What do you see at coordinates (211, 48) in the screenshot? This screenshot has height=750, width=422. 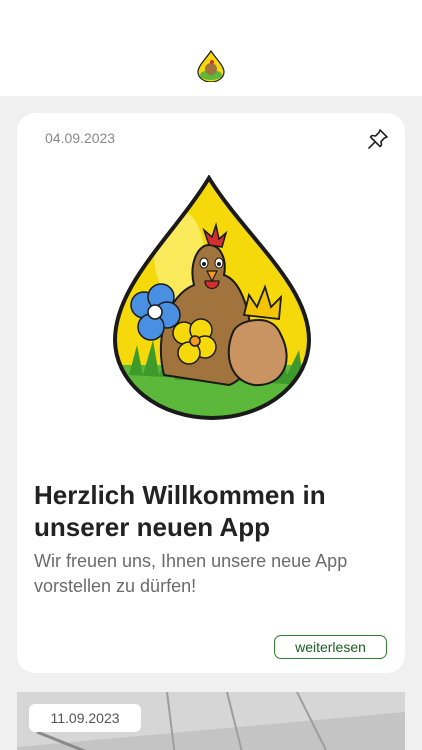 I see `app-header` at bounding box center [211, 48].